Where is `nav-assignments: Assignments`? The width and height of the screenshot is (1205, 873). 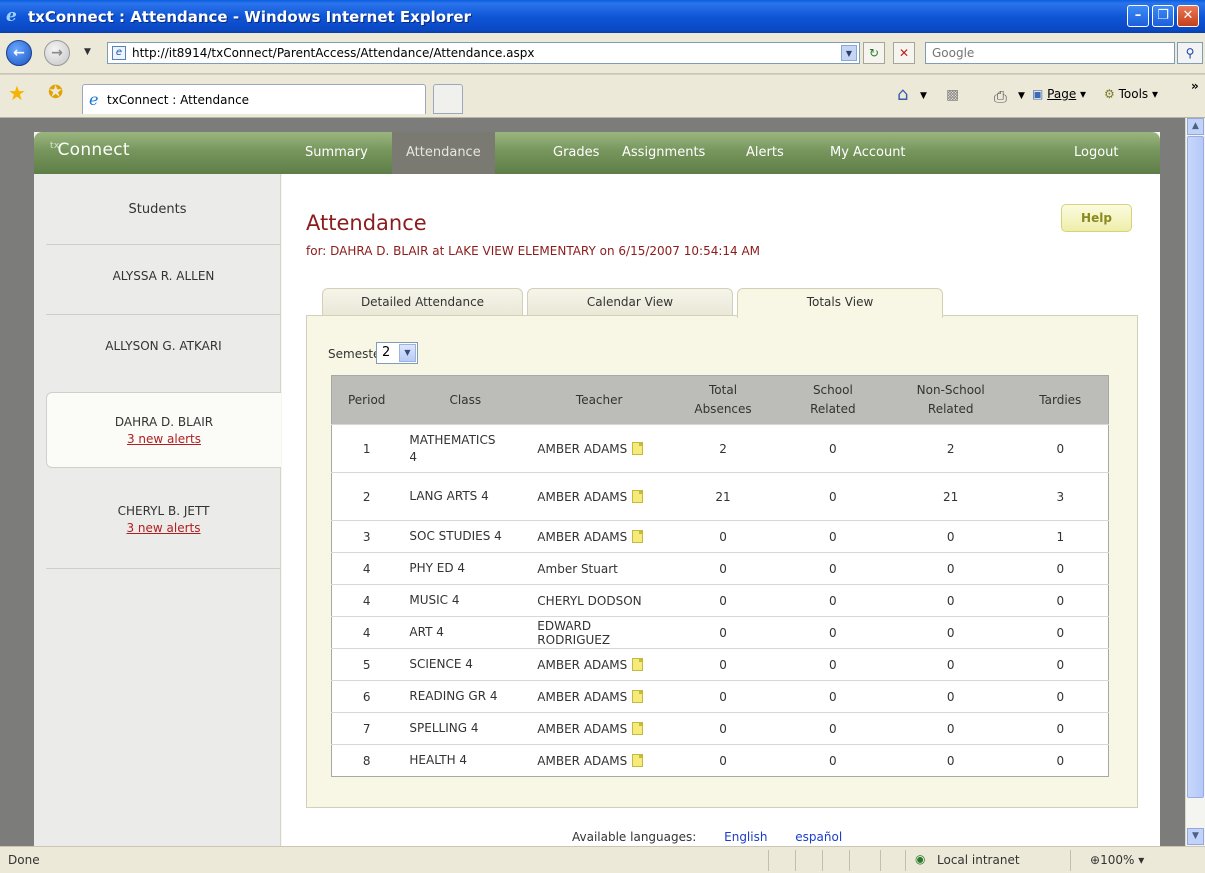 nav-assignments: Assignments is located at coordinates (663, 153).